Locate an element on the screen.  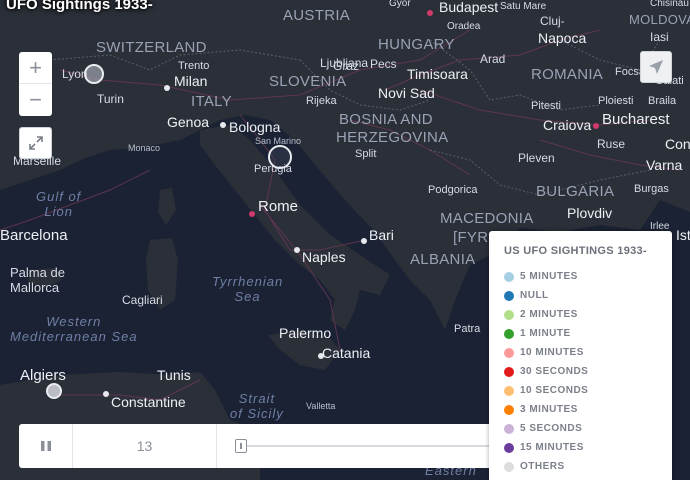
fullscreen-icon is located at coordinates (35, 143).